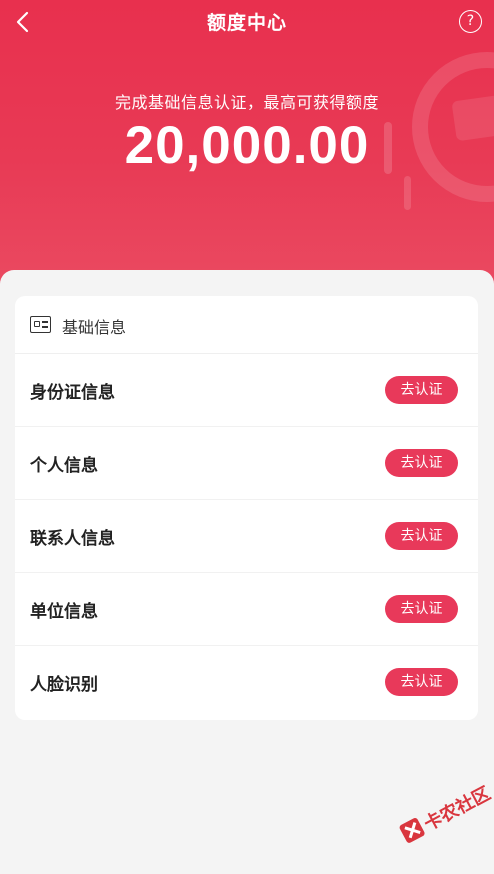 The width and height of the screenshot is (494, 874). What do you see at coordinates (64, 612) in the screenshot?
I see `list-item-label: 单位信息` at bounding box center [64, 612].